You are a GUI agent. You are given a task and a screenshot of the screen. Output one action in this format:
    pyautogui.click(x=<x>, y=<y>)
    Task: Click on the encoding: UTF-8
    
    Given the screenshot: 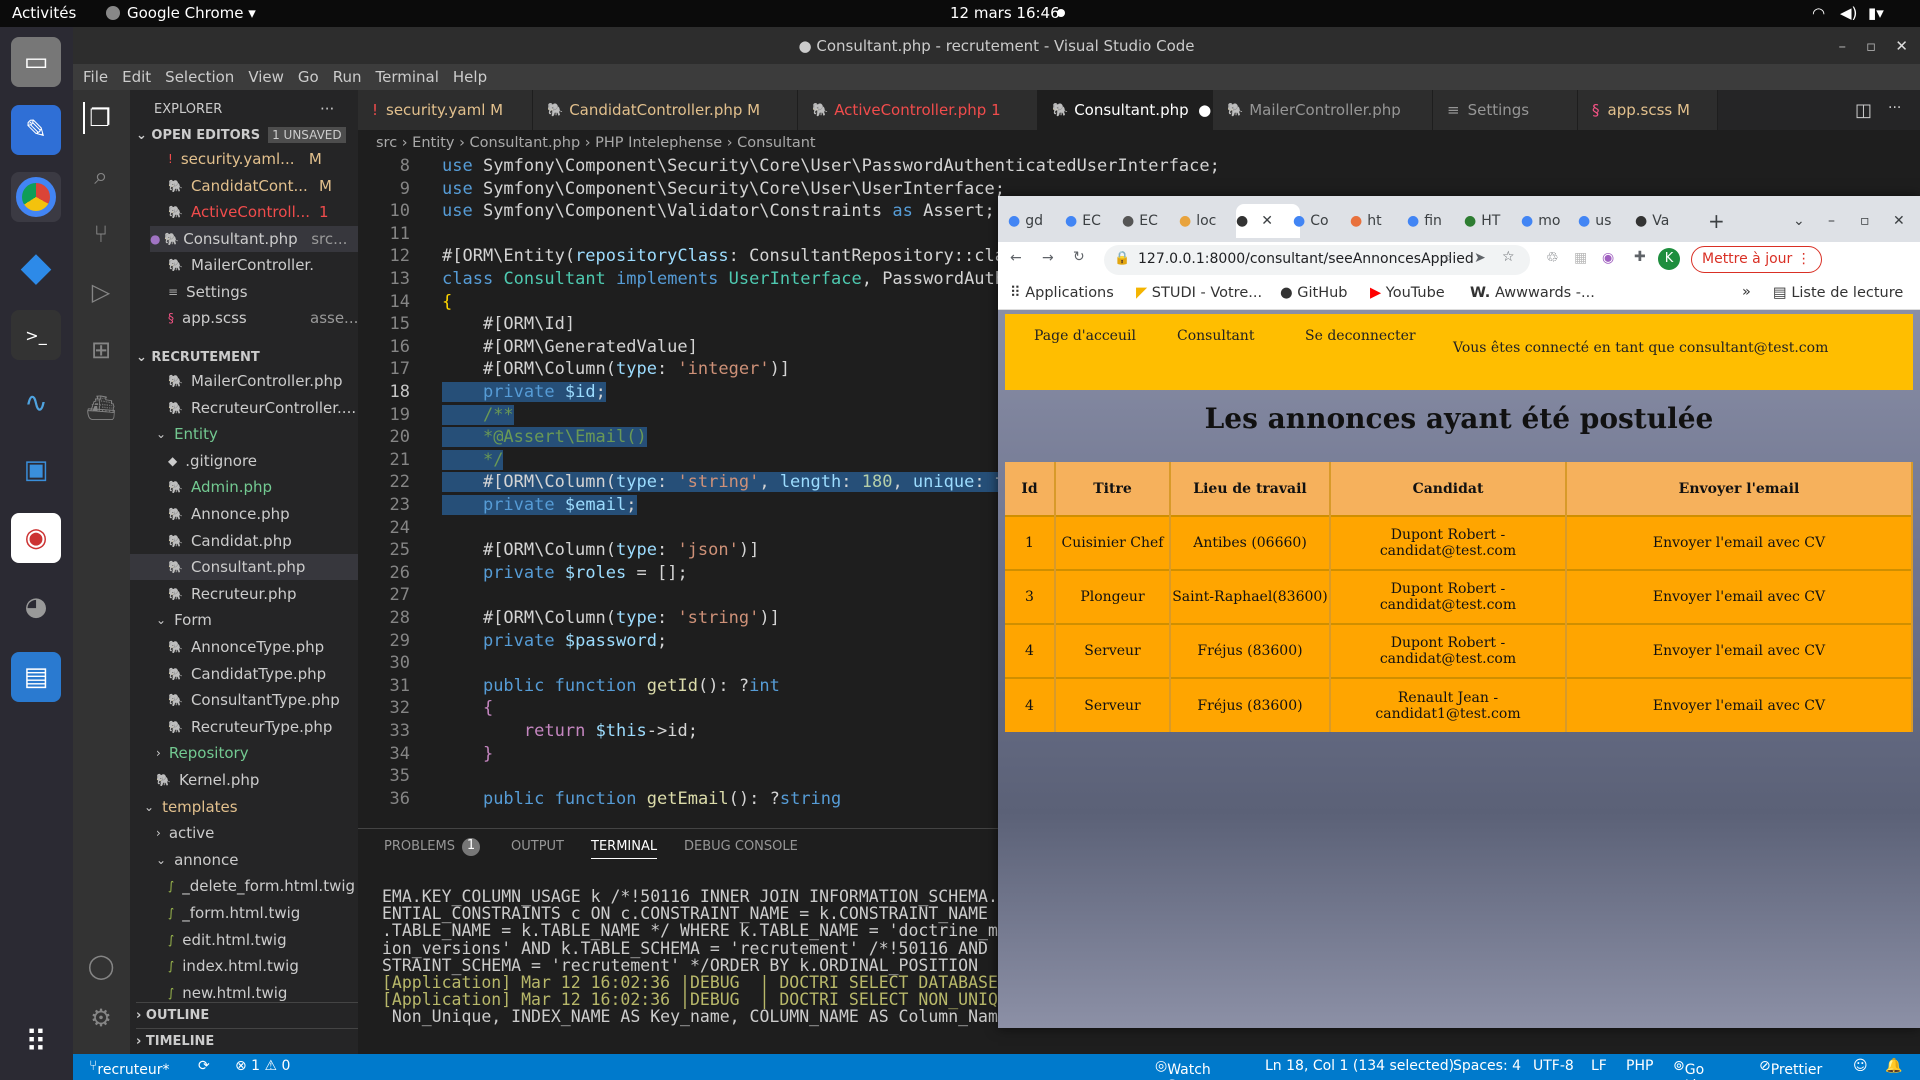 What is the action you would take?
    pyautogui.click(x=1553, y=1066)
    